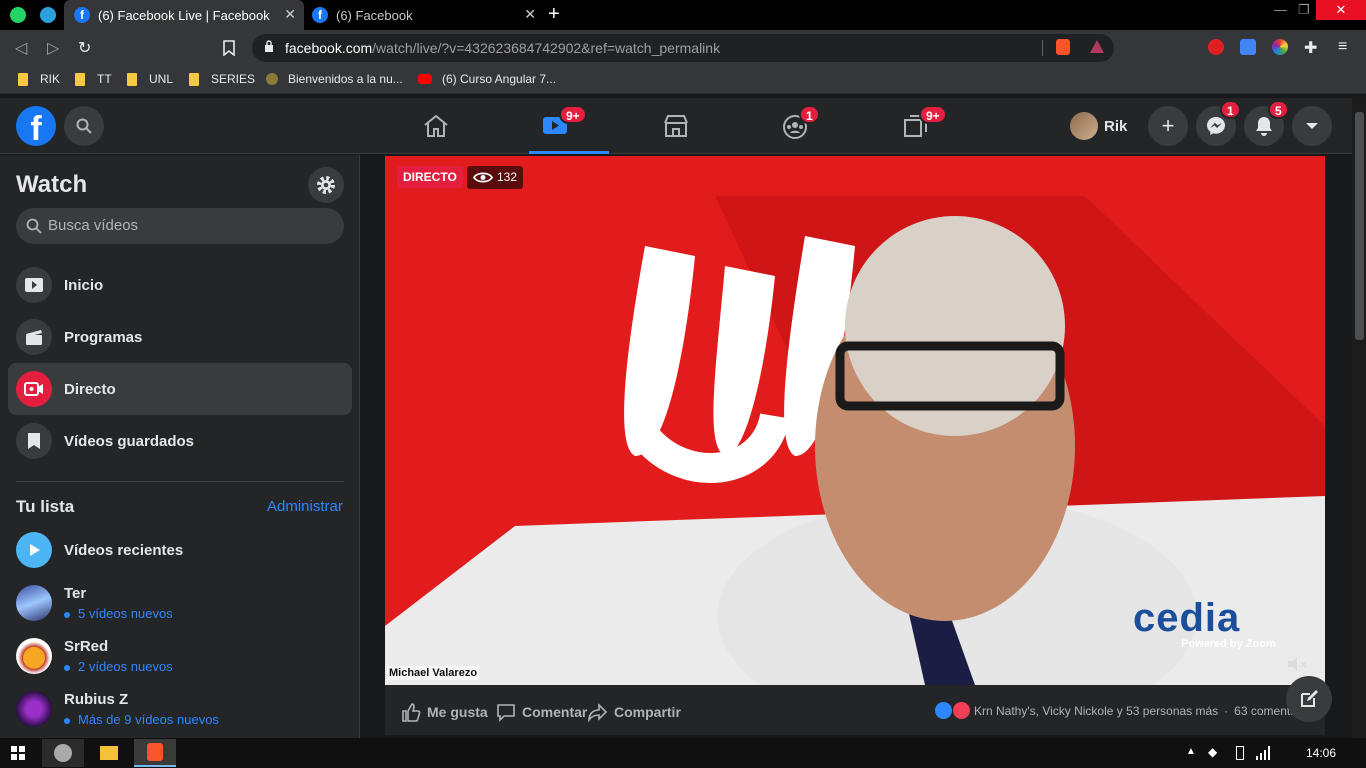 The image size is (1366, 768). I want to click on taskbar-explorer, so click(109, 753).